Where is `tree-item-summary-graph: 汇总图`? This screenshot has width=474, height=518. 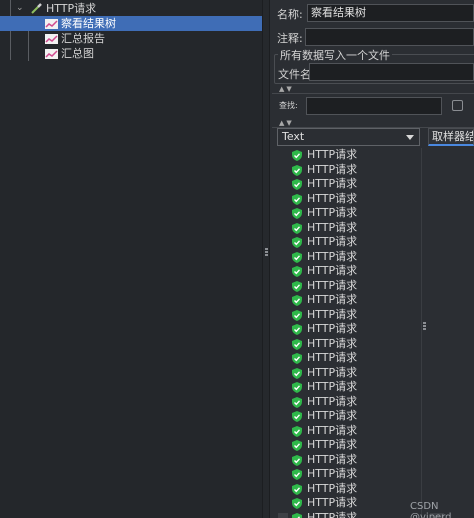
tree-item-summary-graph: 汇总图 is located at coordinates (131, 53).